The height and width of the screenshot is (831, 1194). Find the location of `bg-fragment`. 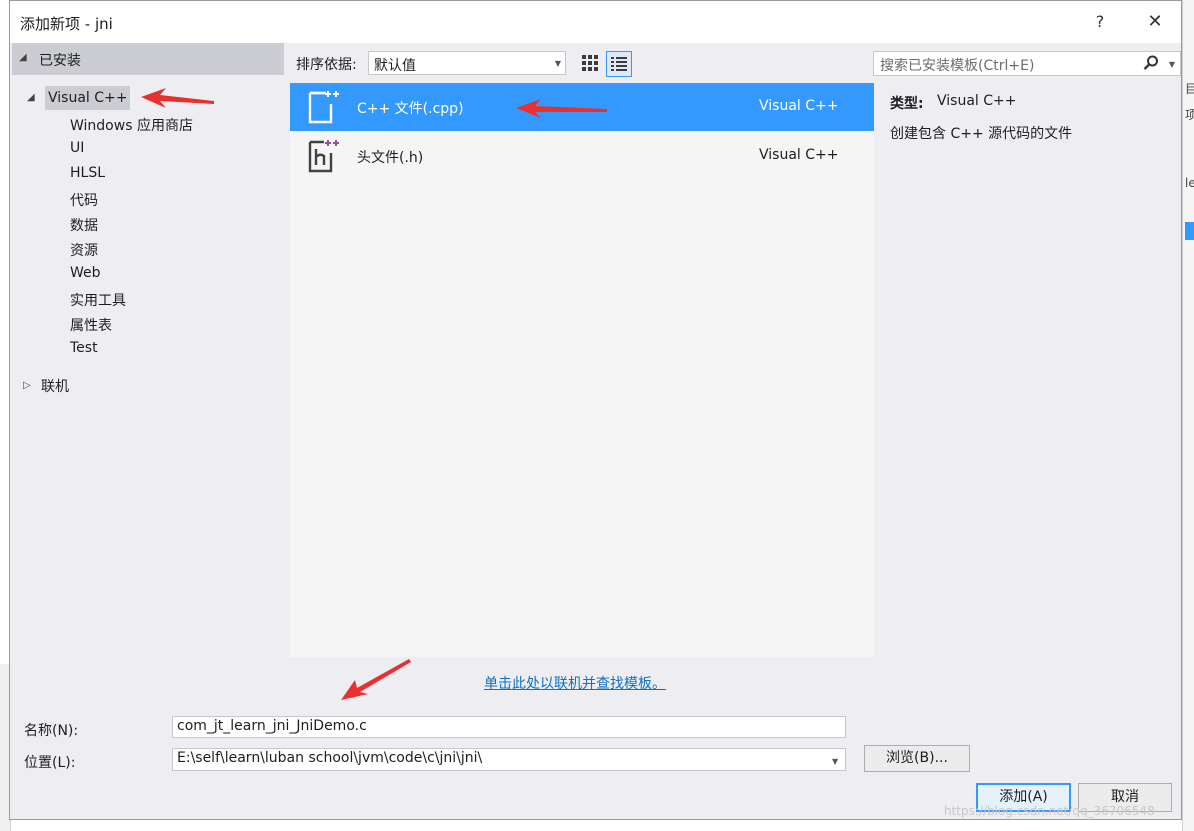

bg-fragment is located at coordinates (1189, 231).